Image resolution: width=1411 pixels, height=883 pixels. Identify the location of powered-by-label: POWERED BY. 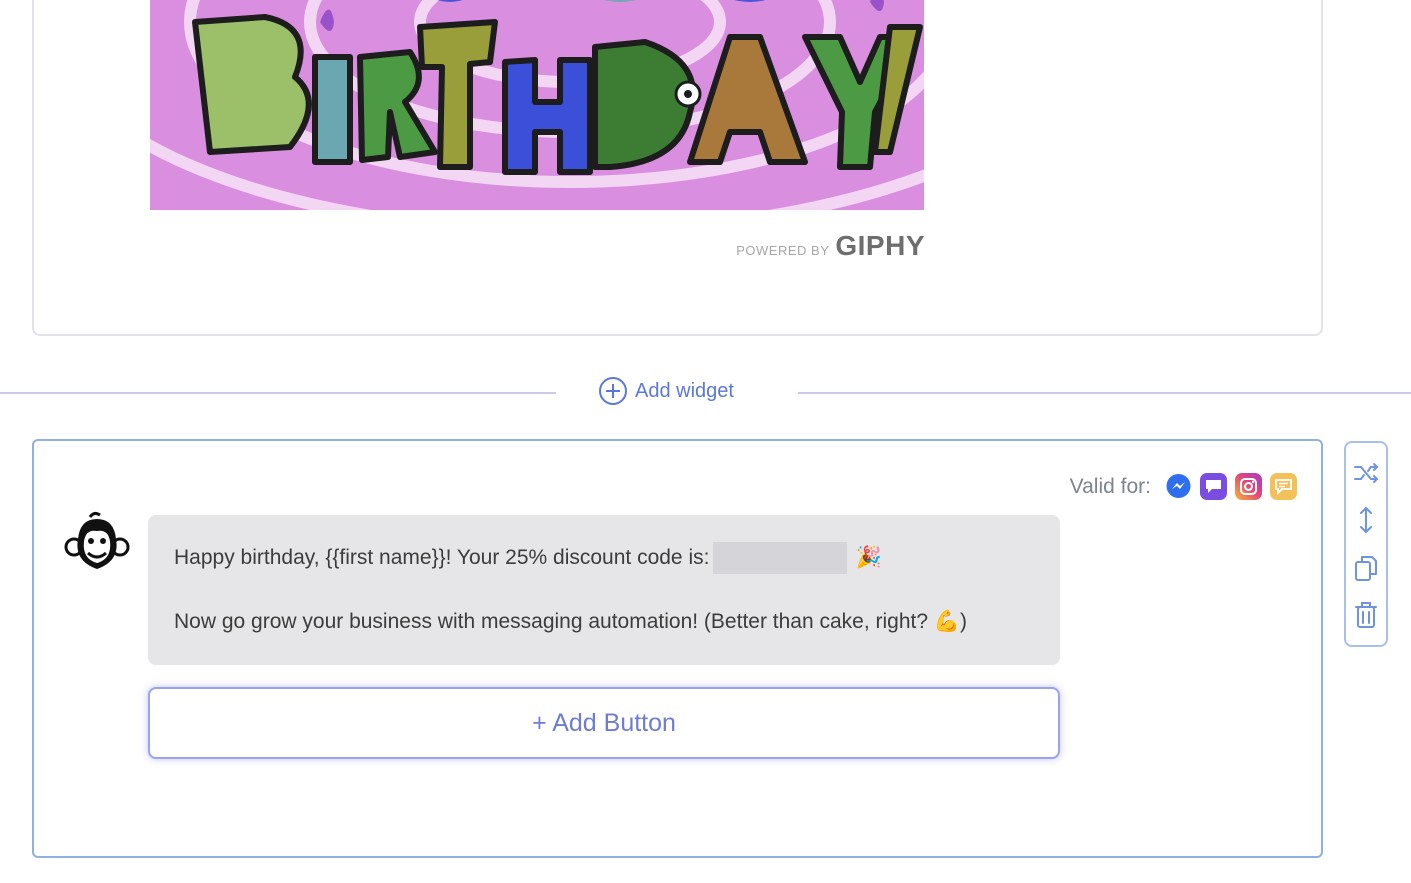
(783, 250).